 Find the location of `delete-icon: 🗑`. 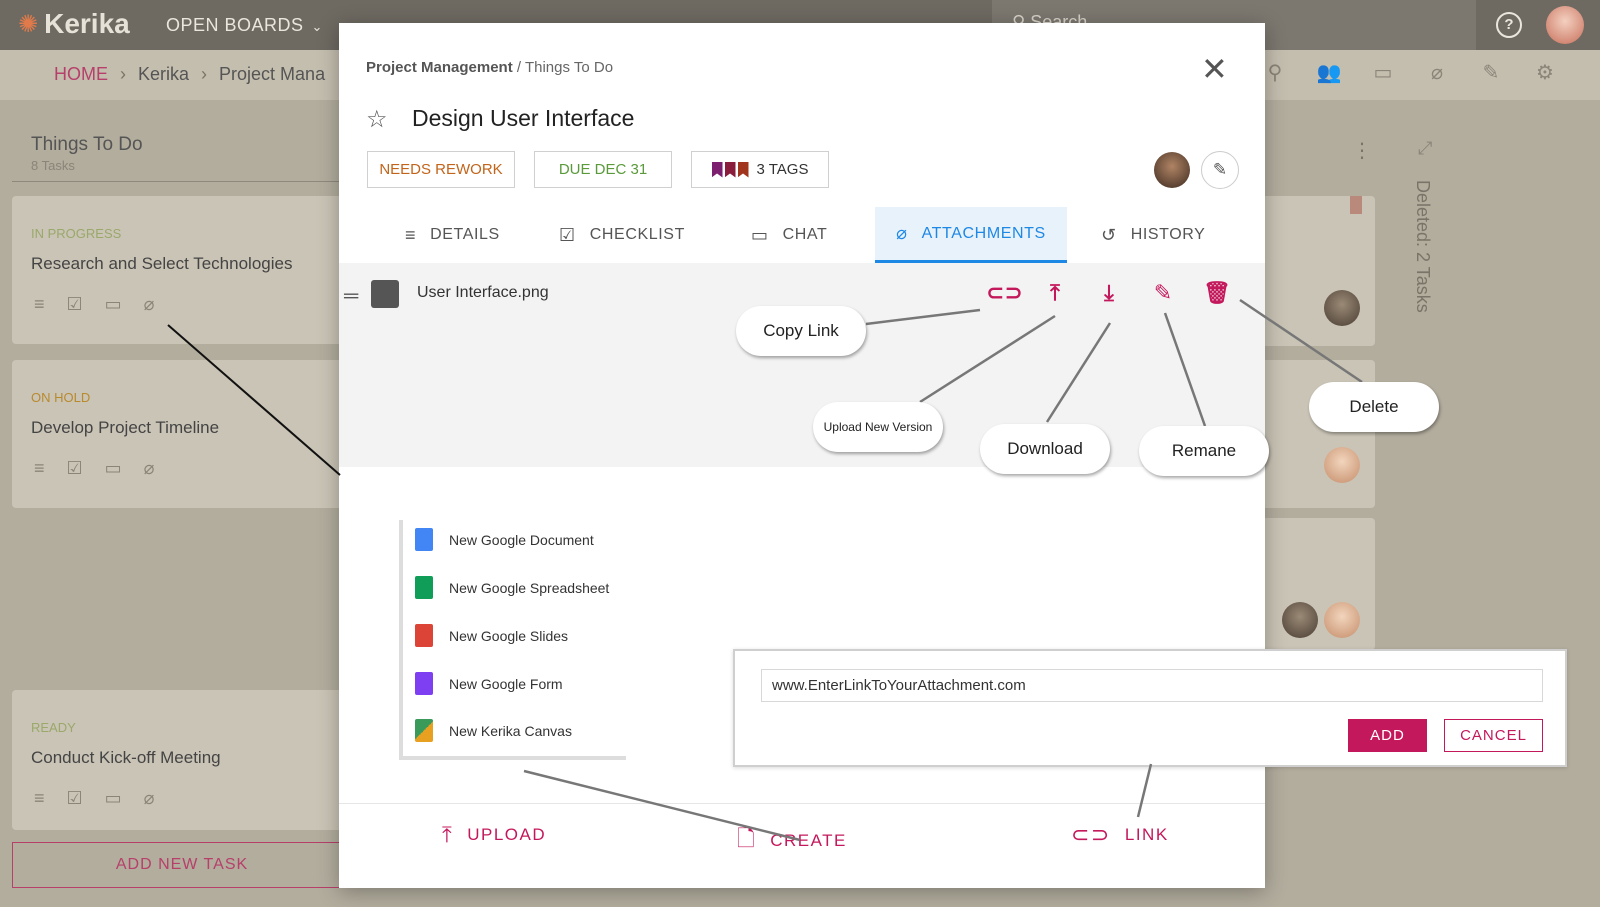

delete-icon: 🗑 is located at coordinates (1217, 293).